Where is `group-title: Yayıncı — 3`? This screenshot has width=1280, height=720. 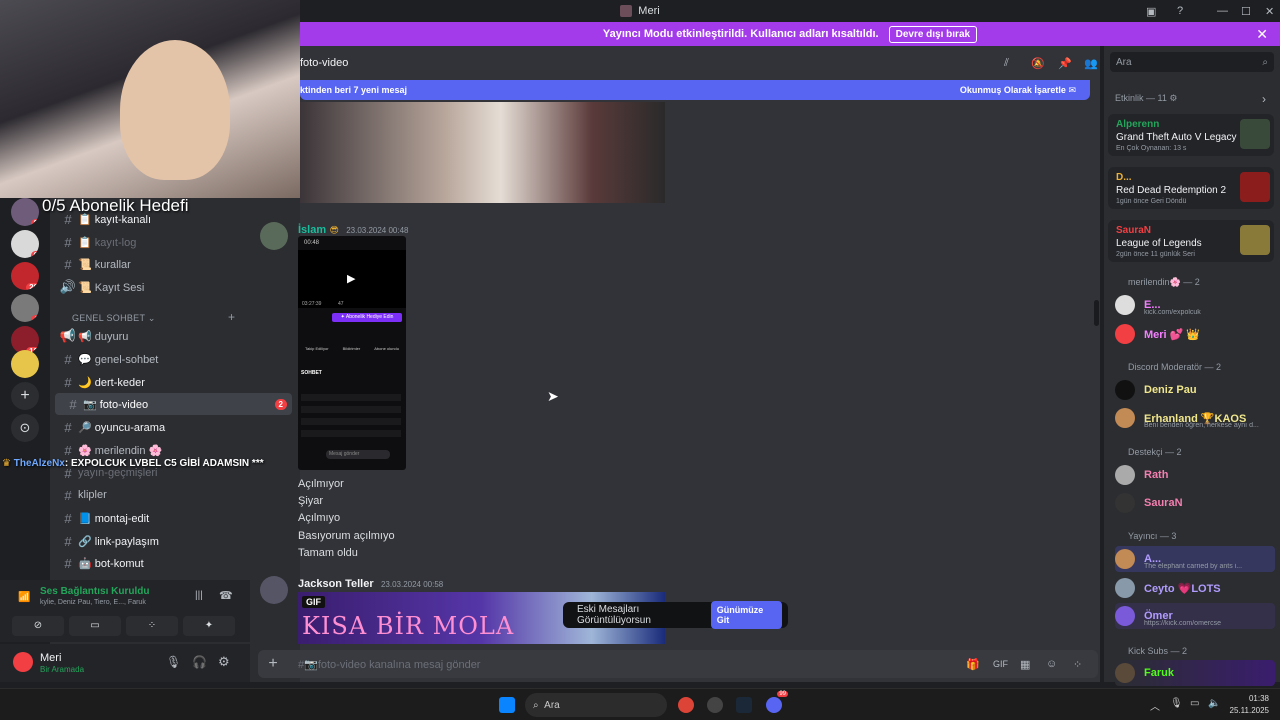
group-title: Yayıncı — 3 is located at coordinates (1152, 536).